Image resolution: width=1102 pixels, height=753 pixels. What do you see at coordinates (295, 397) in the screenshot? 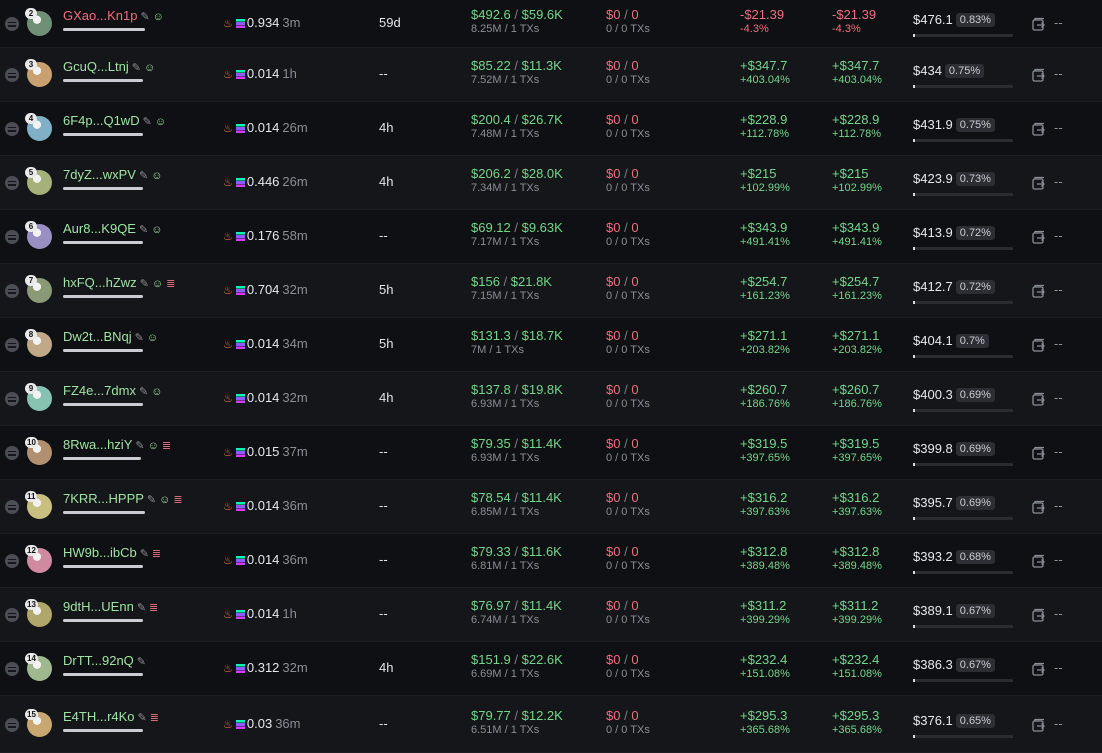
I see `balance-time: 32m` at bounding box center [295, 397].